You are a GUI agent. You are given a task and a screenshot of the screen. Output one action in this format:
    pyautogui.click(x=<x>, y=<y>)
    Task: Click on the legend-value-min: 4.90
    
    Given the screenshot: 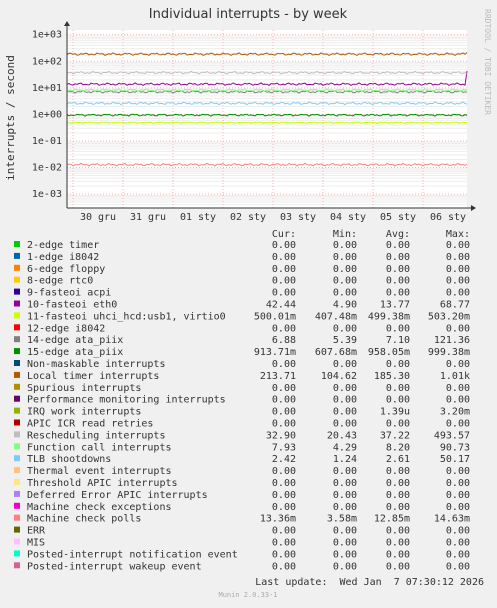 What is the action you would take?
    pyautogui.click(x=345, y=305)
    